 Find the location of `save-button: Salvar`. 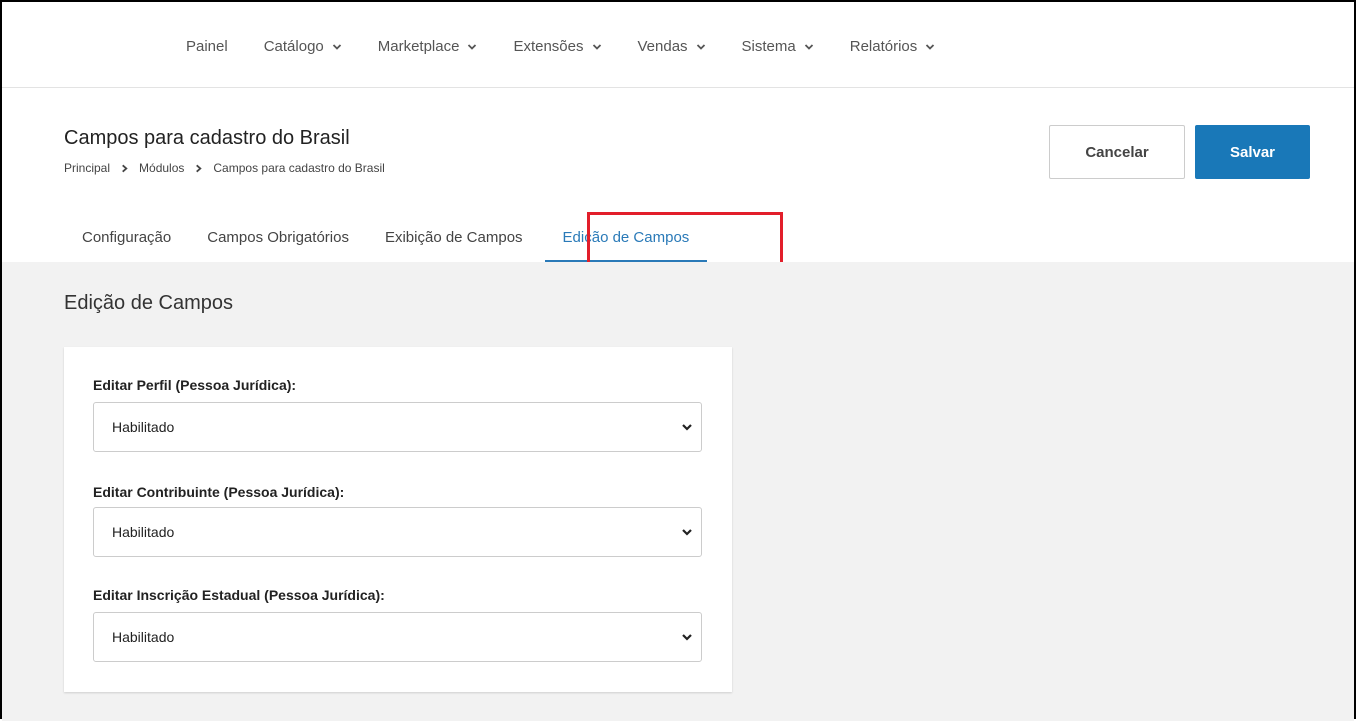

save-button: Salvar is located at coordinates (1252, 152).